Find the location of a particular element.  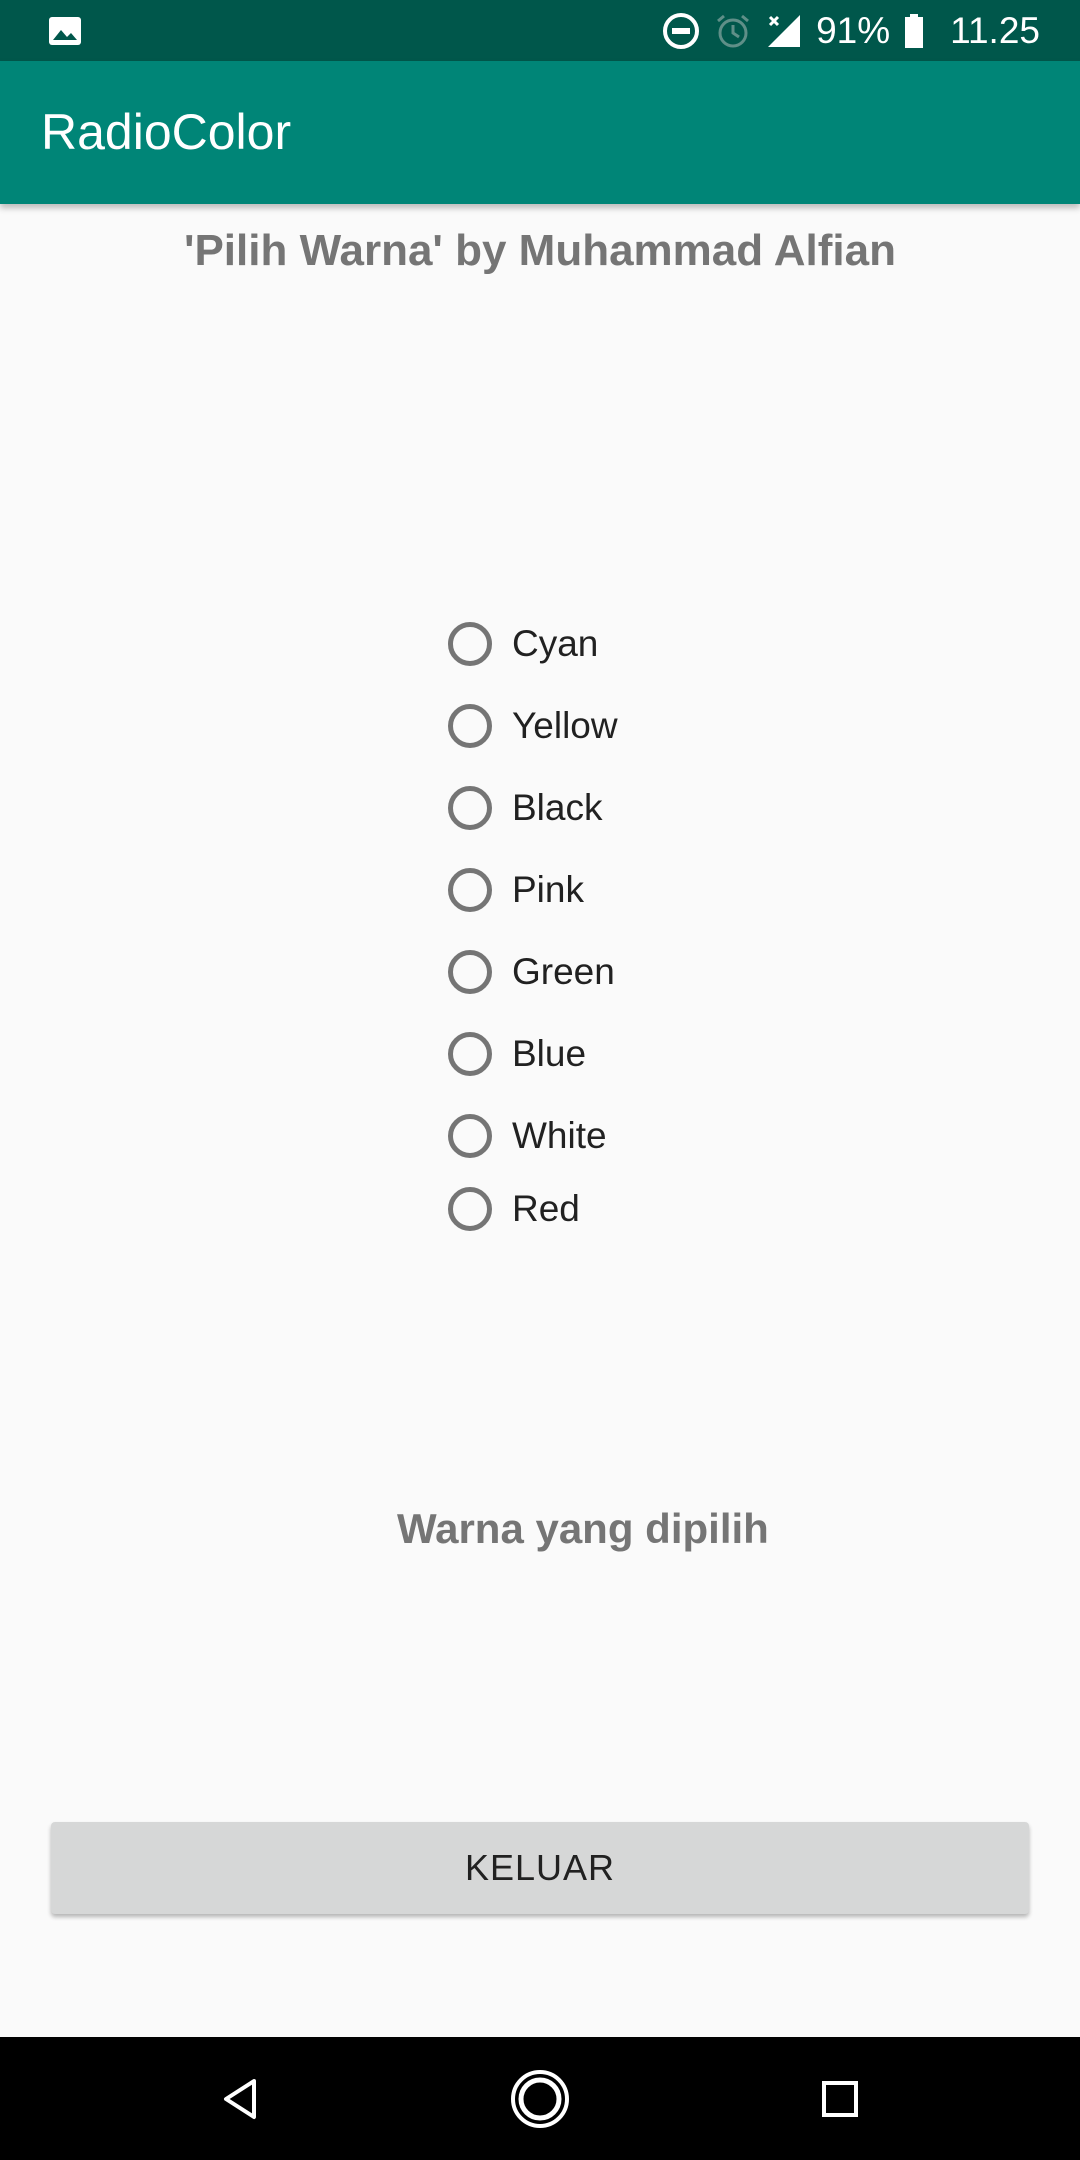

radio-label: Red is located at coordinates (546, 1208).